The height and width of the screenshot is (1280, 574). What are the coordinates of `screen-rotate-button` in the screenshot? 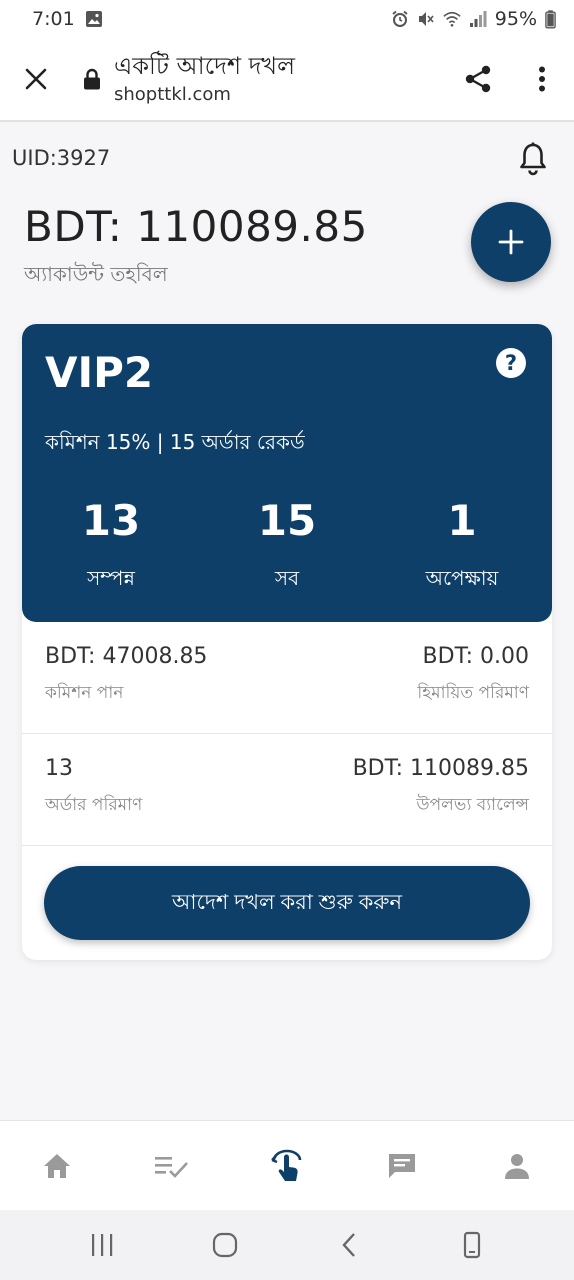 It's located at (472, 1245).